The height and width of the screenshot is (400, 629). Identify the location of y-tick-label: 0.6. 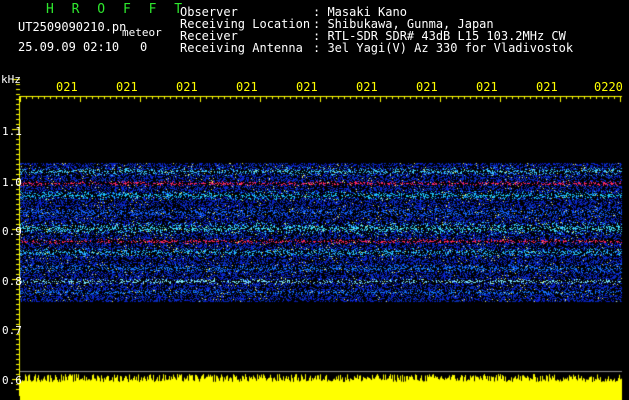
(12, 380).